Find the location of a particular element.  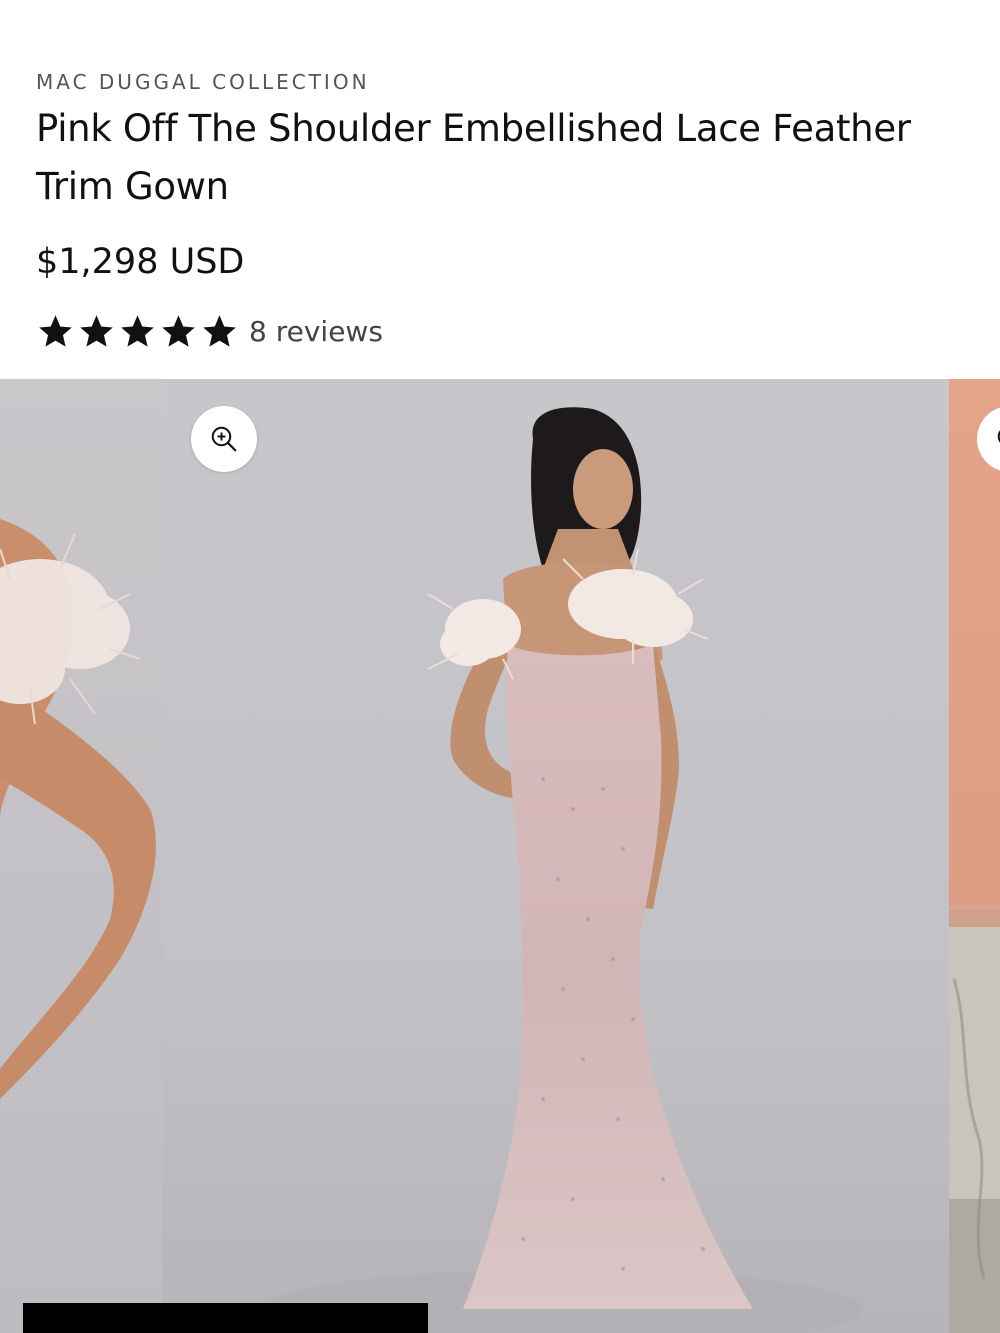

gallery-slide-previous is located at coordinates (81, 856).